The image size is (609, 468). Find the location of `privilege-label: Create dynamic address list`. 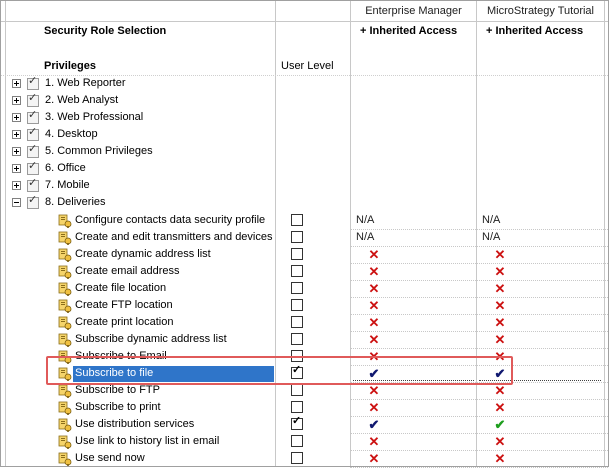

privilege-label: Create dynamic address list is located at coordinates (143, 254).